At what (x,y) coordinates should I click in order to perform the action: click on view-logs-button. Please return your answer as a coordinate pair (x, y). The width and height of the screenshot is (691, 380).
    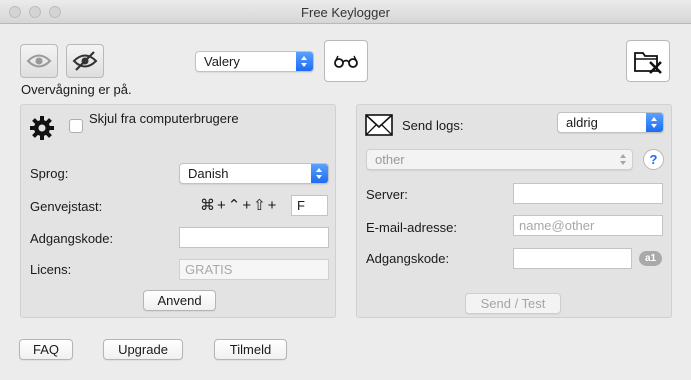
    Looking at the image, I should click on (346, 61).